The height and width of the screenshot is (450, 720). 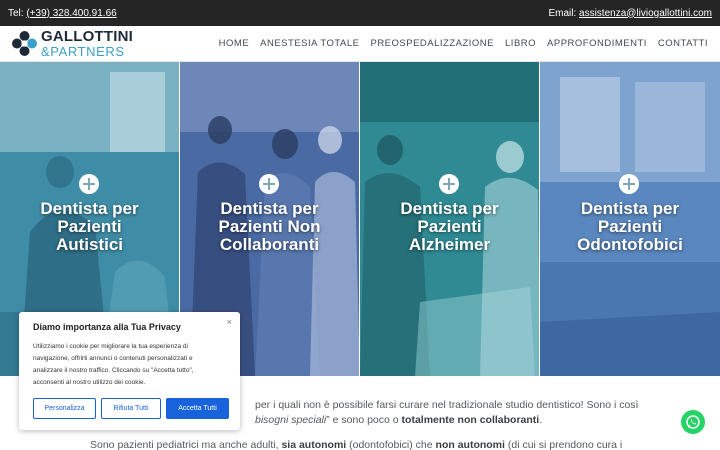 What do you see at coordinates (269, 226) in the screenshot?
I see `panel-label: Dentista per Pazienti Non Collaboranti` at bounding box center [269, 226].